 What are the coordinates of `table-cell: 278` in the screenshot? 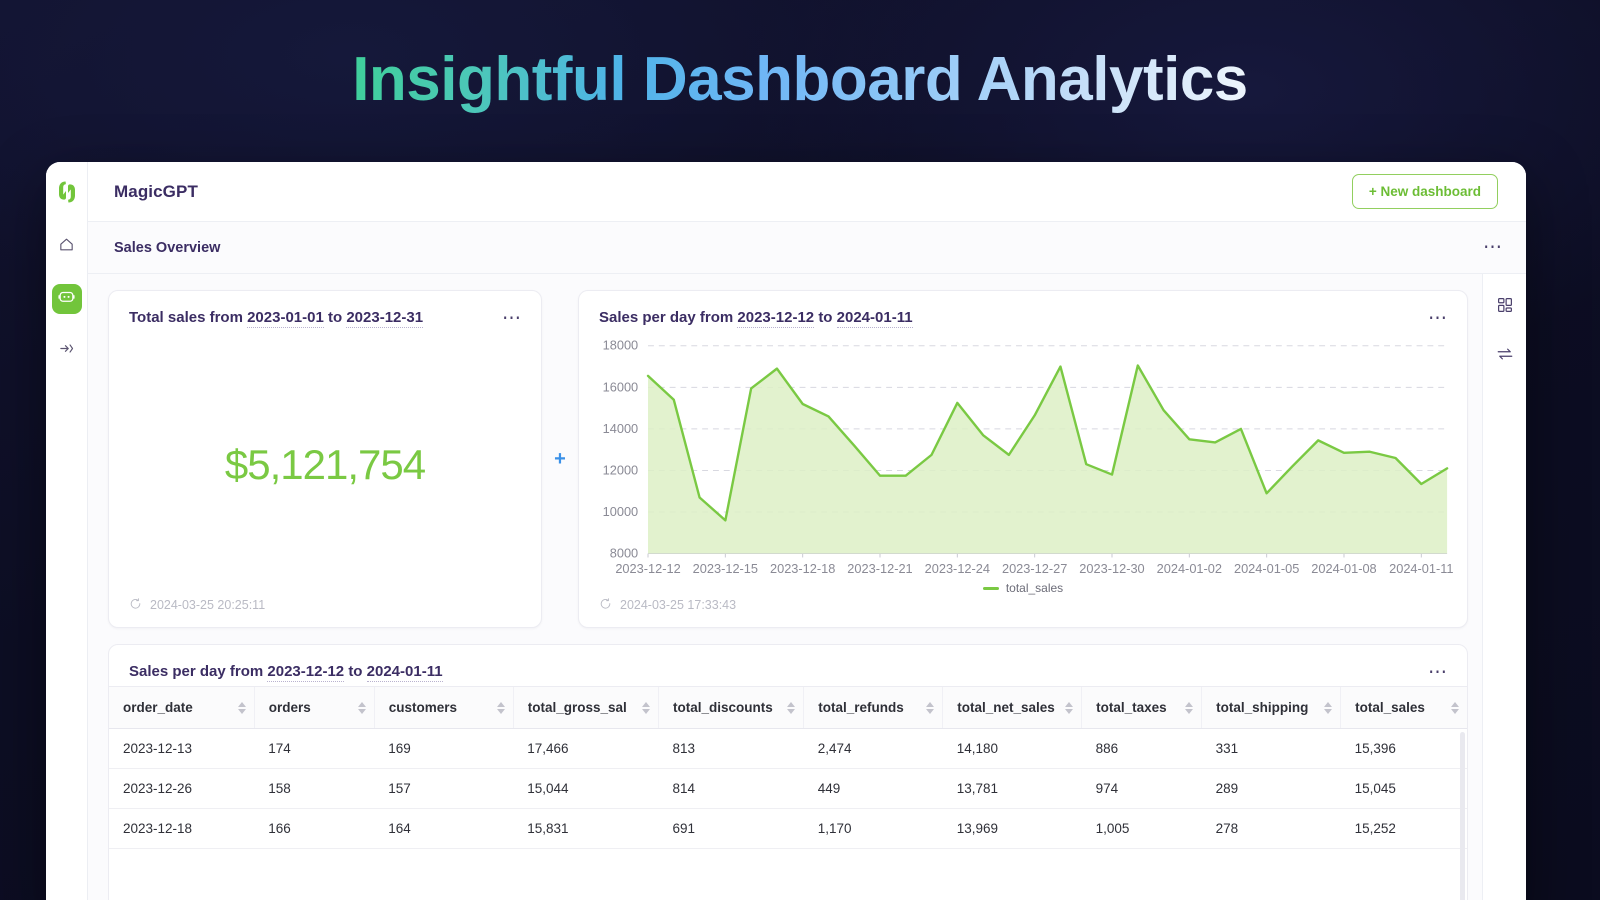 It's located at (1271, 828).